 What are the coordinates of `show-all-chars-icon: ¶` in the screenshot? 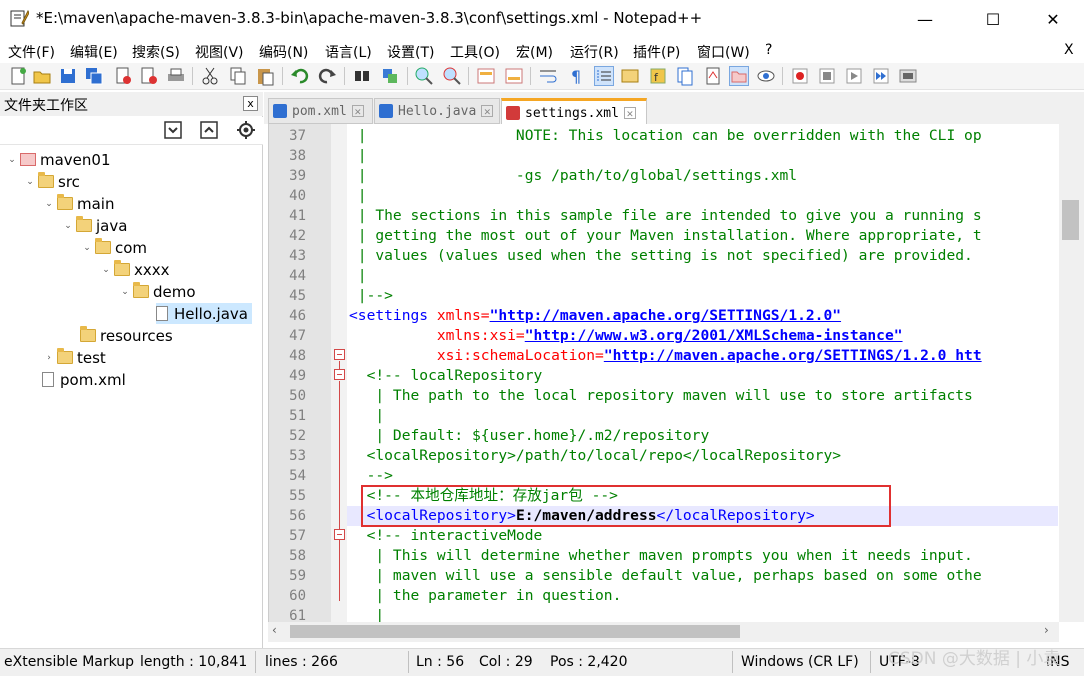 It's located at (576, 76).